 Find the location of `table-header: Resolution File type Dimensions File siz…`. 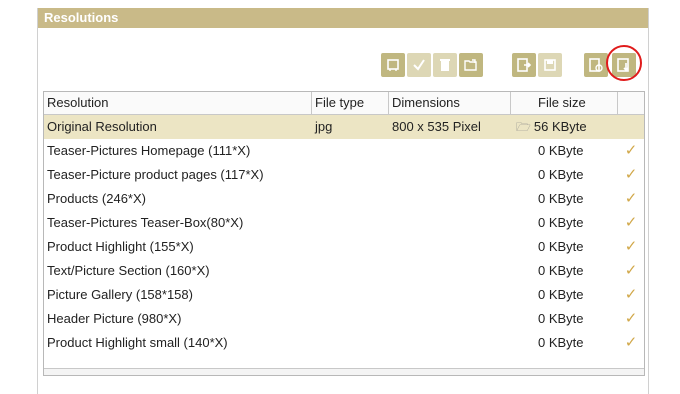

table-header: Resolution File type Dimensions File siz… is located at coordinates (344, 103).